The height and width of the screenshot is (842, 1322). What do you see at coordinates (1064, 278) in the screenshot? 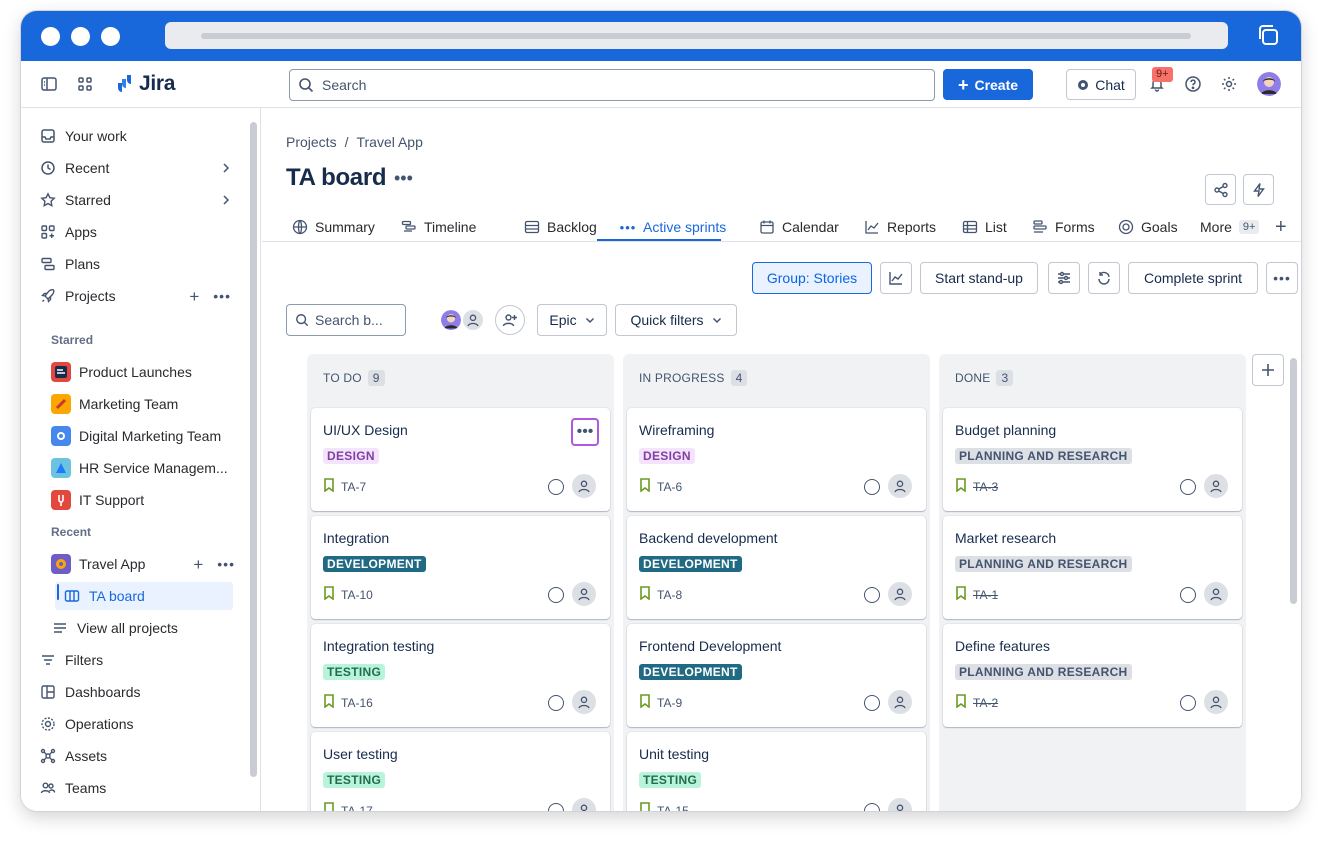
I see `view-settings-button` at bounding box center [1064, 278].